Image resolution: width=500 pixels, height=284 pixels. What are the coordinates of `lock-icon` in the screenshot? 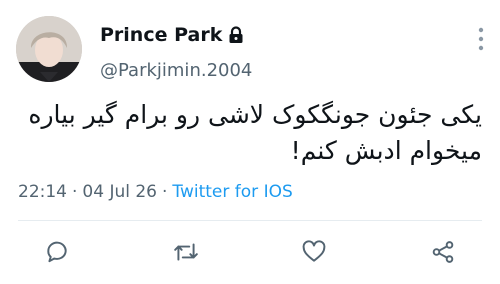 It's located at (236, 35).